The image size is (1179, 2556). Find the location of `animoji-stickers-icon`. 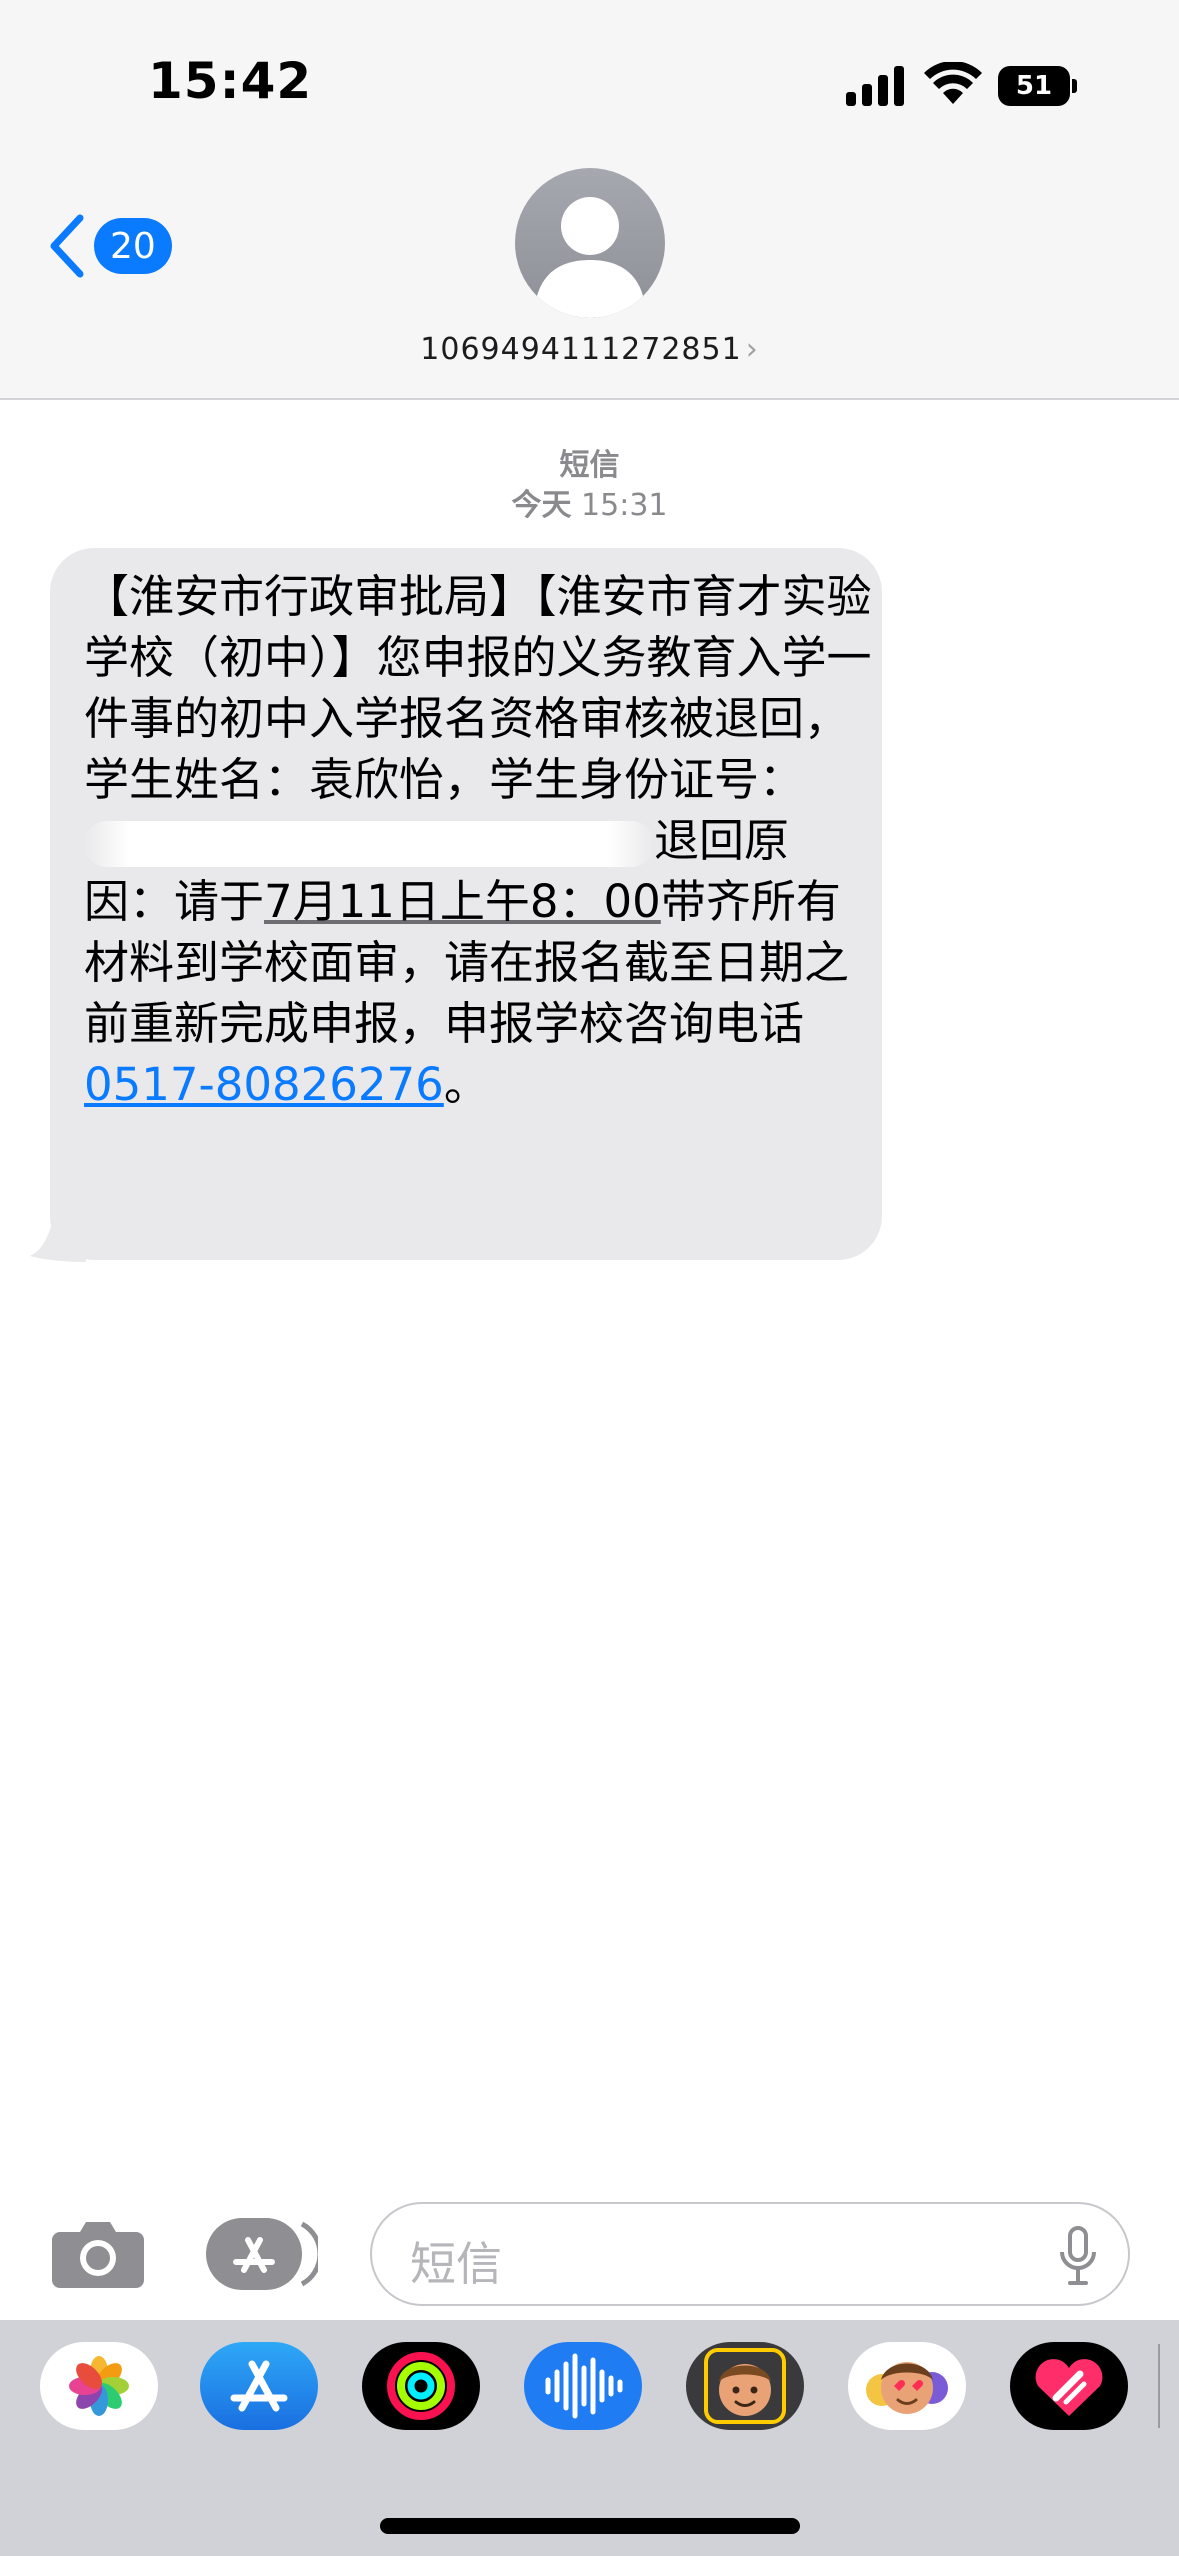

animoji-stickers-icon is located at coordinates (907, 2386).